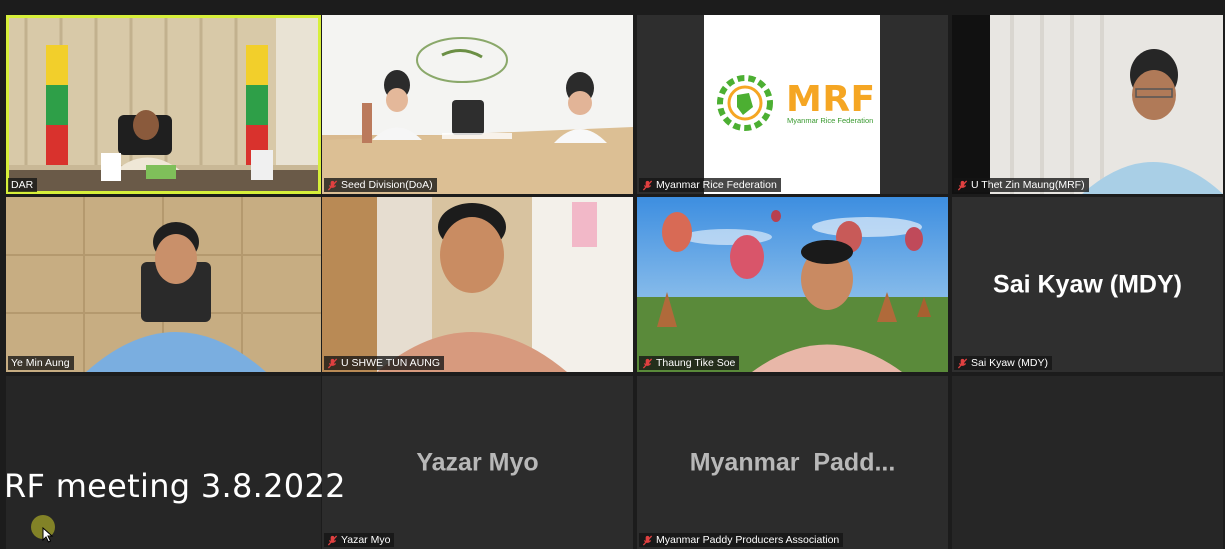 This screenshot has height=549, width=1225. What do you see at coordinates (716, 185) in the screenshot?
I see `participant-name: Myanmar Rice Federation` at bounding box center [716, 185].